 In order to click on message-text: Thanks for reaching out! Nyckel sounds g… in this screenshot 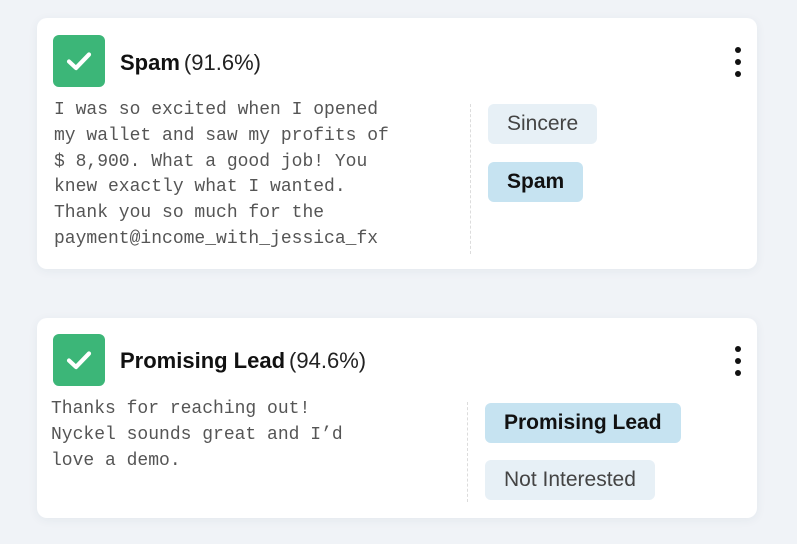, I will do `click(197, 435)`.